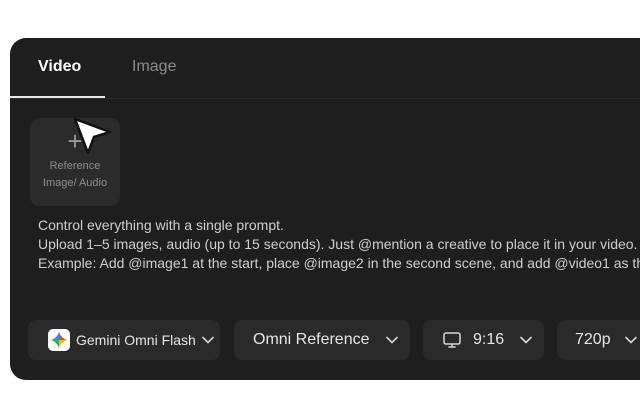 This screenshot has width=640, height=419. What do you see at coordinates (325, 68) in the screenshot?
I see `mode-tabs: Video Image` at bounding box center [325, 68].